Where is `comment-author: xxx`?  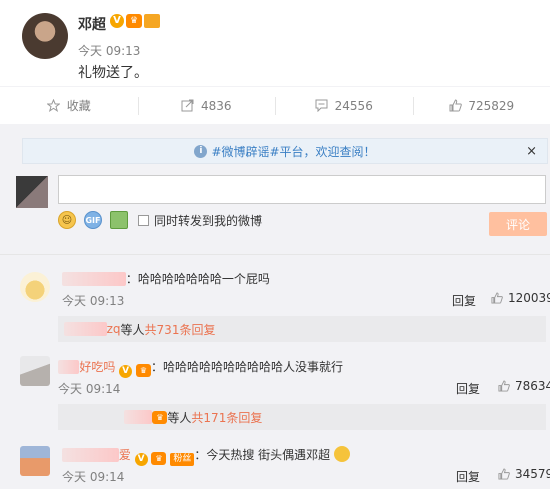 comment-author: xxx is located at coordinates (69, 367).